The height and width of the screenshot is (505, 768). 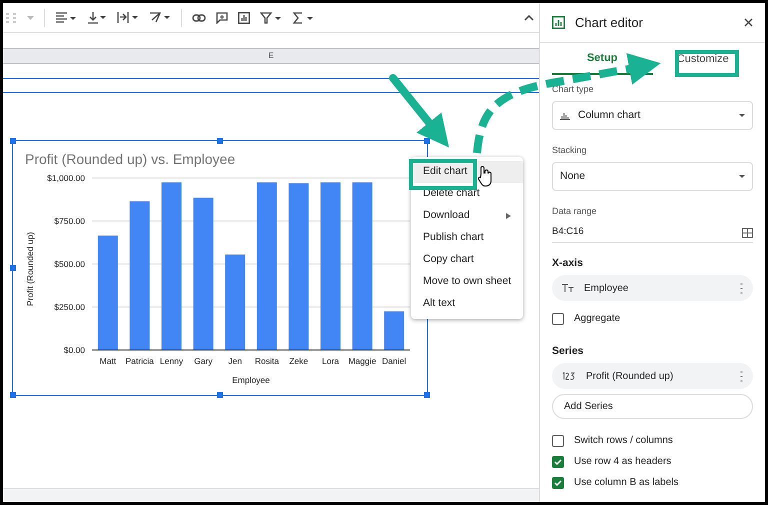 I want to click on field-chip: Employee, so click(x=652, y=288).